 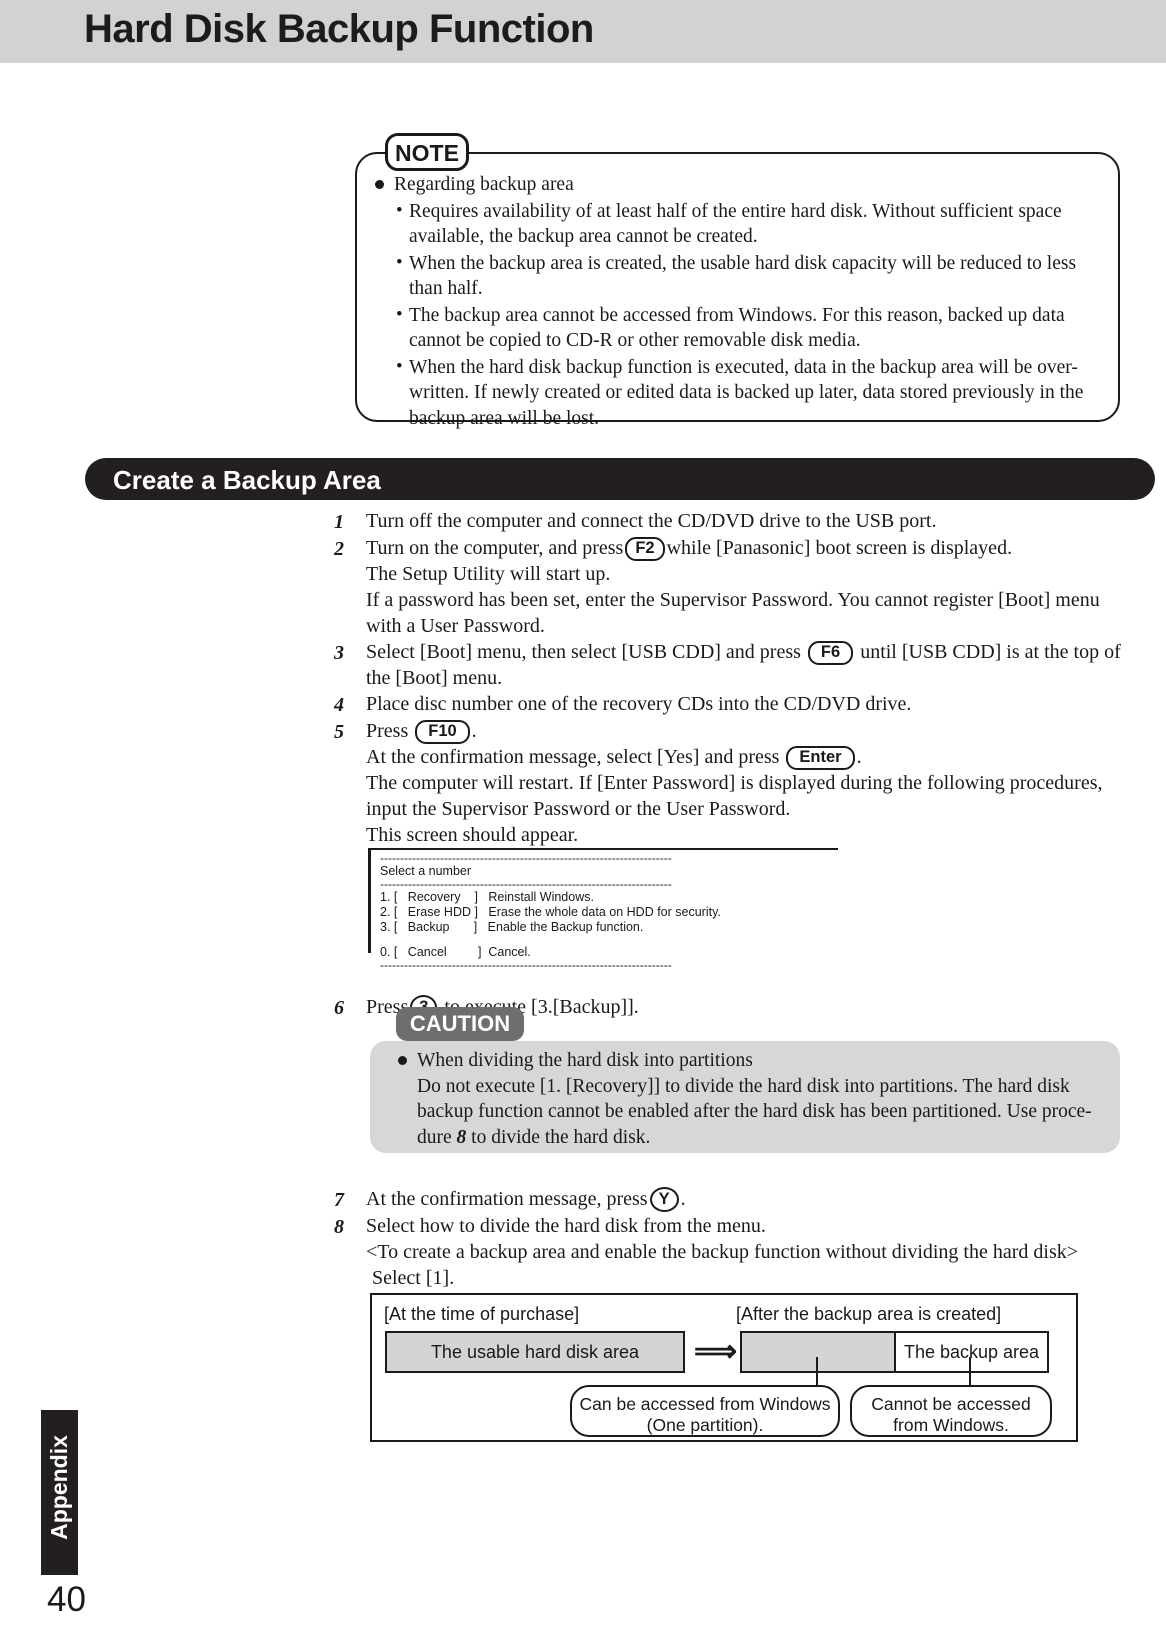 What do you see at coordinates (488, 574) in the screenshot?
I see `step-2-line2: The Setup Utility will start up.` at bounding box center [488, 574].